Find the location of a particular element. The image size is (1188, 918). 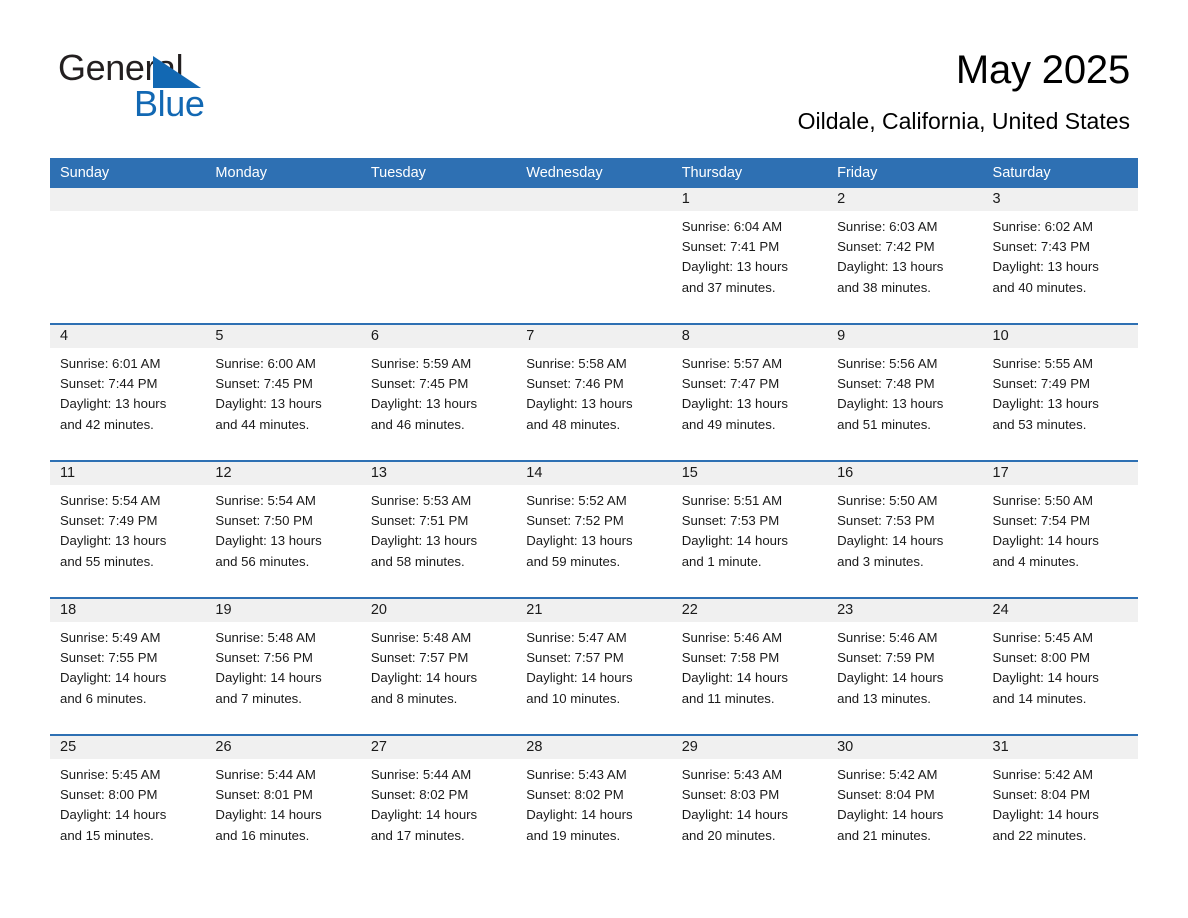

day-number: 12 is located at coordinates (282, 473).